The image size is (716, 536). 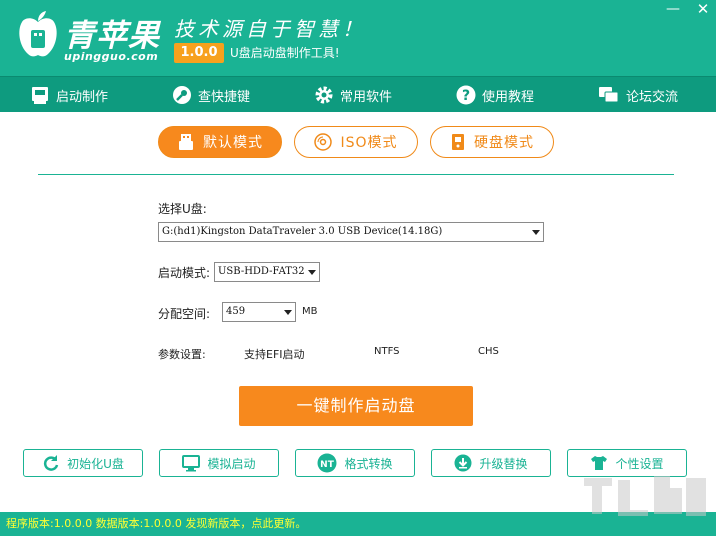 I want to click on tool-label: 格式转换, so click(x=368, y=463).